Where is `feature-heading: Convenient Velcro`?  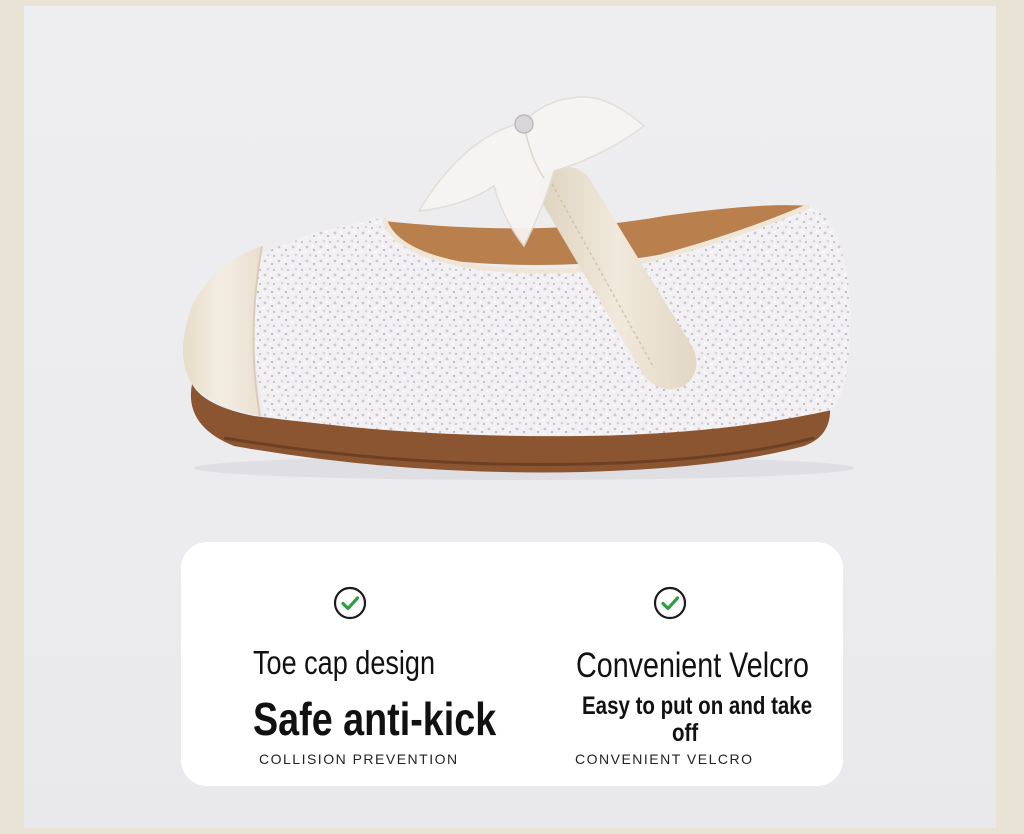
feature-heading: Convenient Velcro is located at coordinates (692, 665).